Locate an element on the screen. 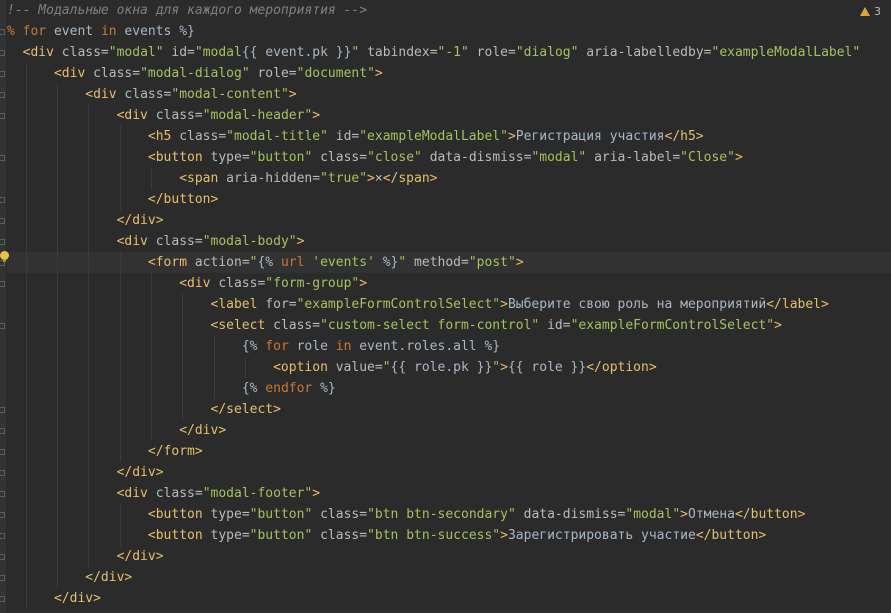 This screenshot has width=891, height=613. code-line: {% for role in event.roles.all %} is located at coordinates (449, 346).